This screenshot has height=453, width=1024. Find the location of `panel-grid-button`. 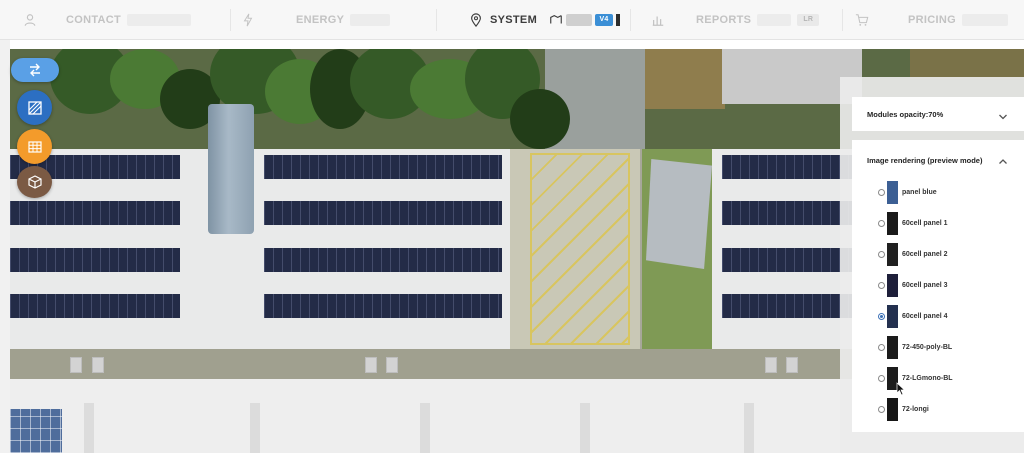

panel-grid-button is located at coordinates (34, 146).